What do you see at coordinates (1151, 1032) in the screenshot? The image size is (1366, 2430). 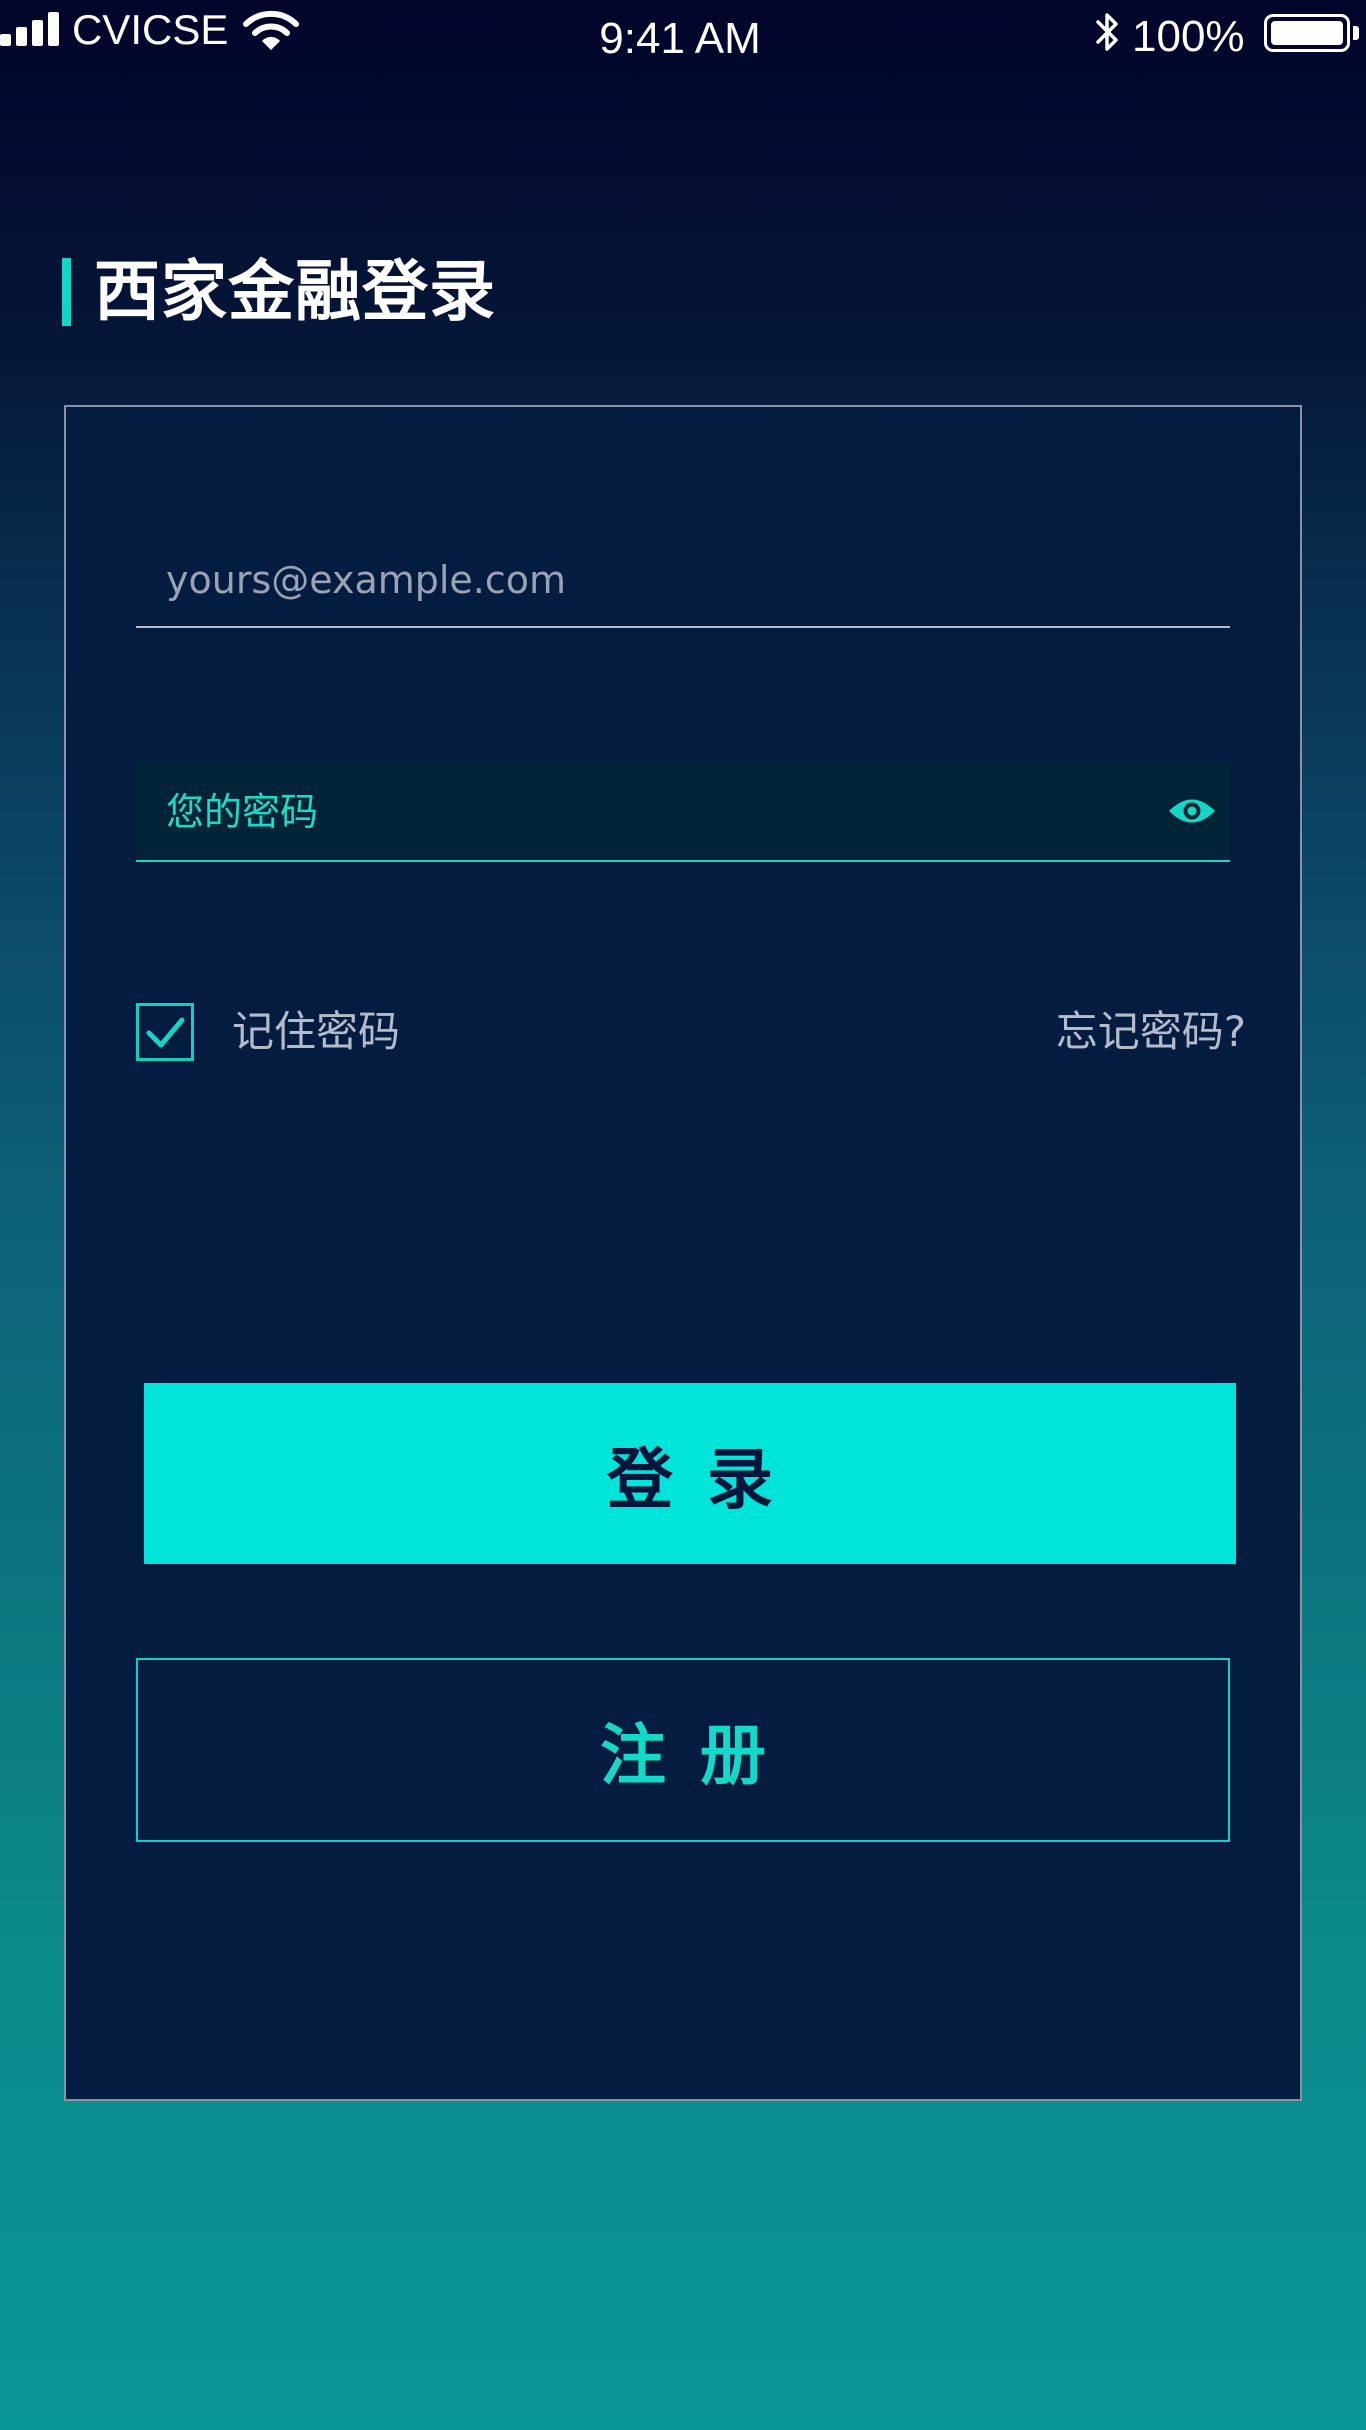 I see `forgot-password-link: 忘记密码?` at bounding box center [1151, 1032].